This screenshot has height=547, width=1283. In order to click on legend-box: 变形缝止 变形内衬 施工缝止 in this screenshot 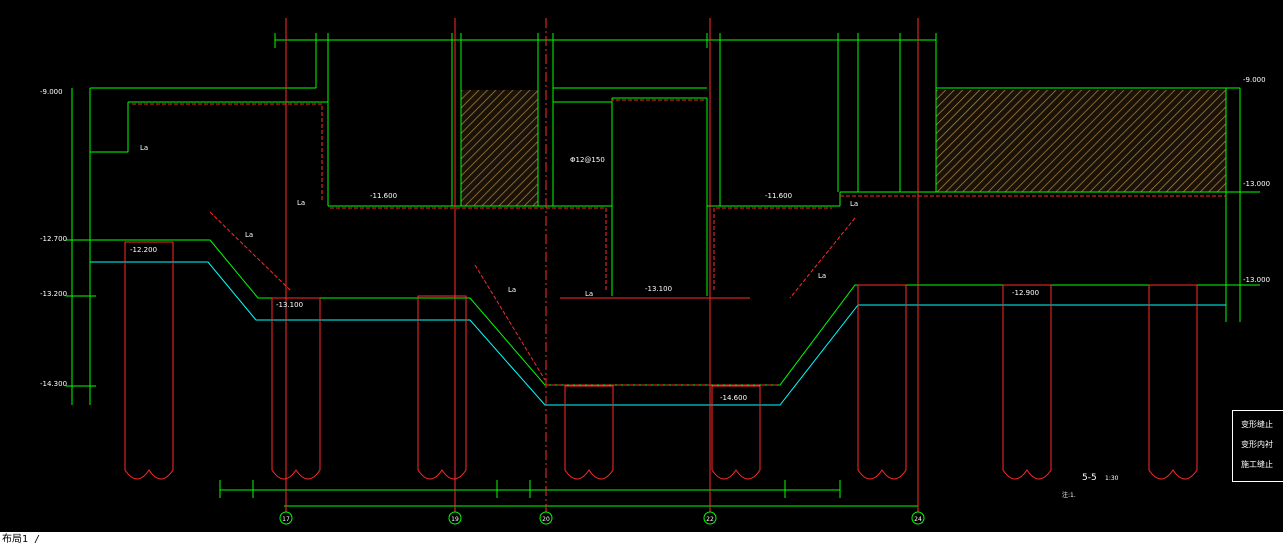, I will do `click(1257, 446)`.